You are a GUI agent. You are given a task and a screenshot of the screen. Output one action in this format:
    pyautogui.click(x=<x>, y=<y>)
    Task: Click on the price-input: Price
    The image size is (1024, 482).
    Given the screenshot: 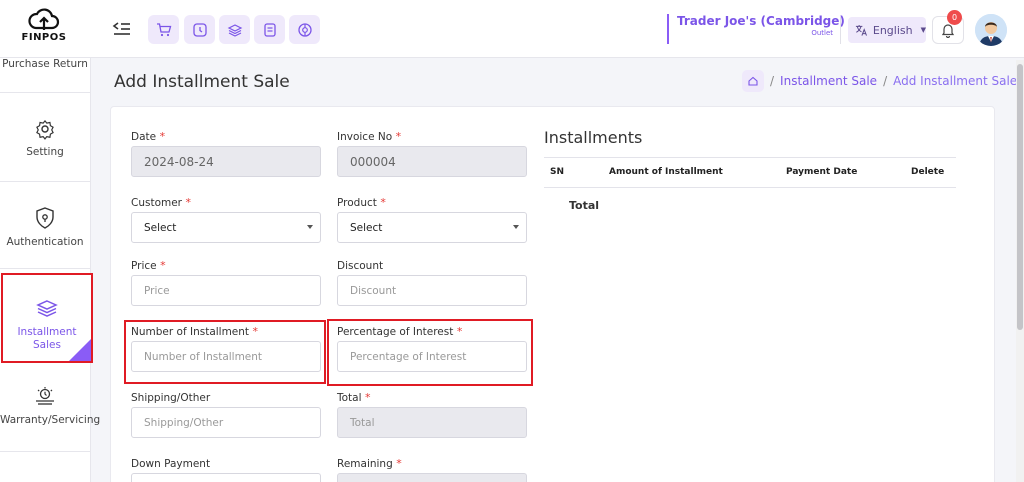 What is the action you would take?
    pyautogui.click(x=226, y=290)
    